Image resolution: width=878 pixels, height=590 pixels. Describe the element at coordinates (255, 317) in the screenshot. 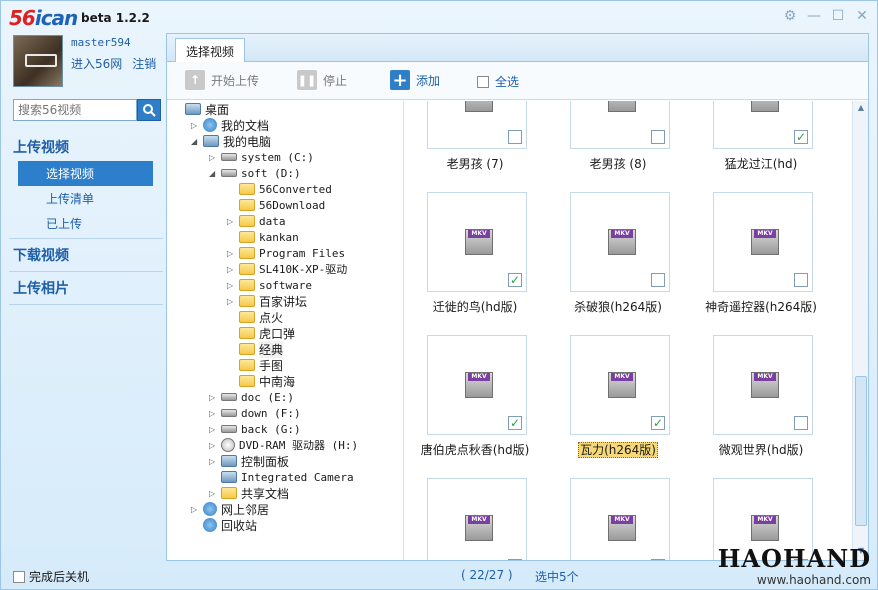

I see `tree-node: 点火` at that location.